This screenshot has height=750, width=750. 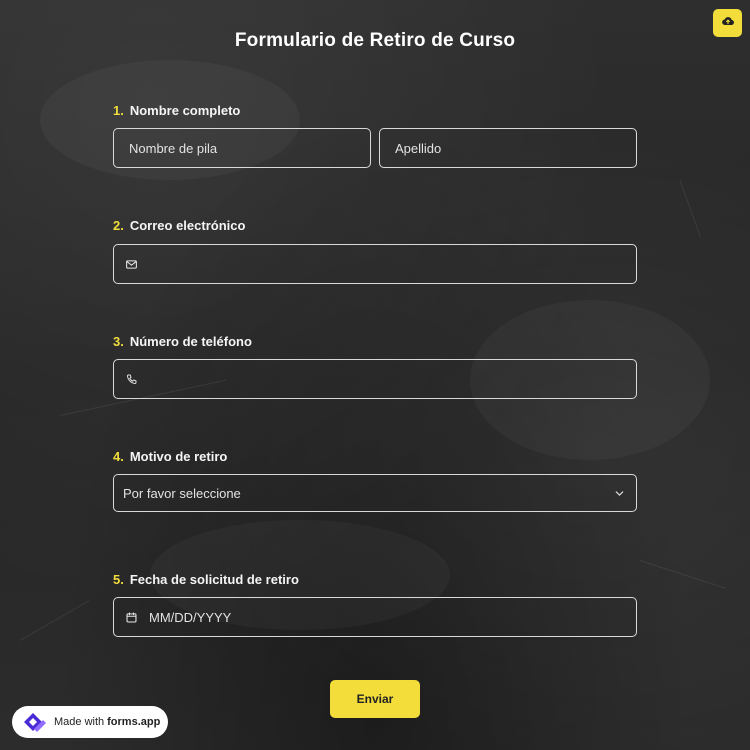 What do you see at coordinates (185, 110) in the screenshot?
I see `question-text: Nombre completo` at bounding box center [185, 110].